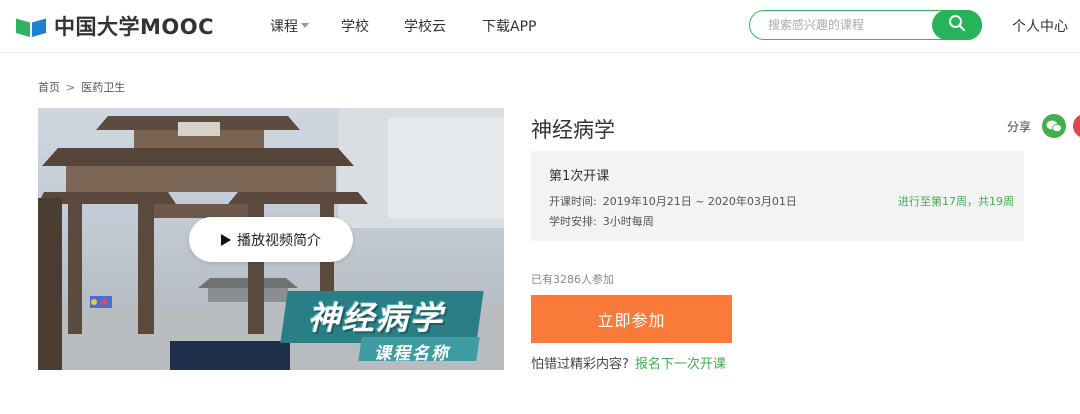  What do you see at coordinates (134, 27) in the screenshot?
I see `brand-name: 中国大学MOOC` at bounding box center [134, 27].